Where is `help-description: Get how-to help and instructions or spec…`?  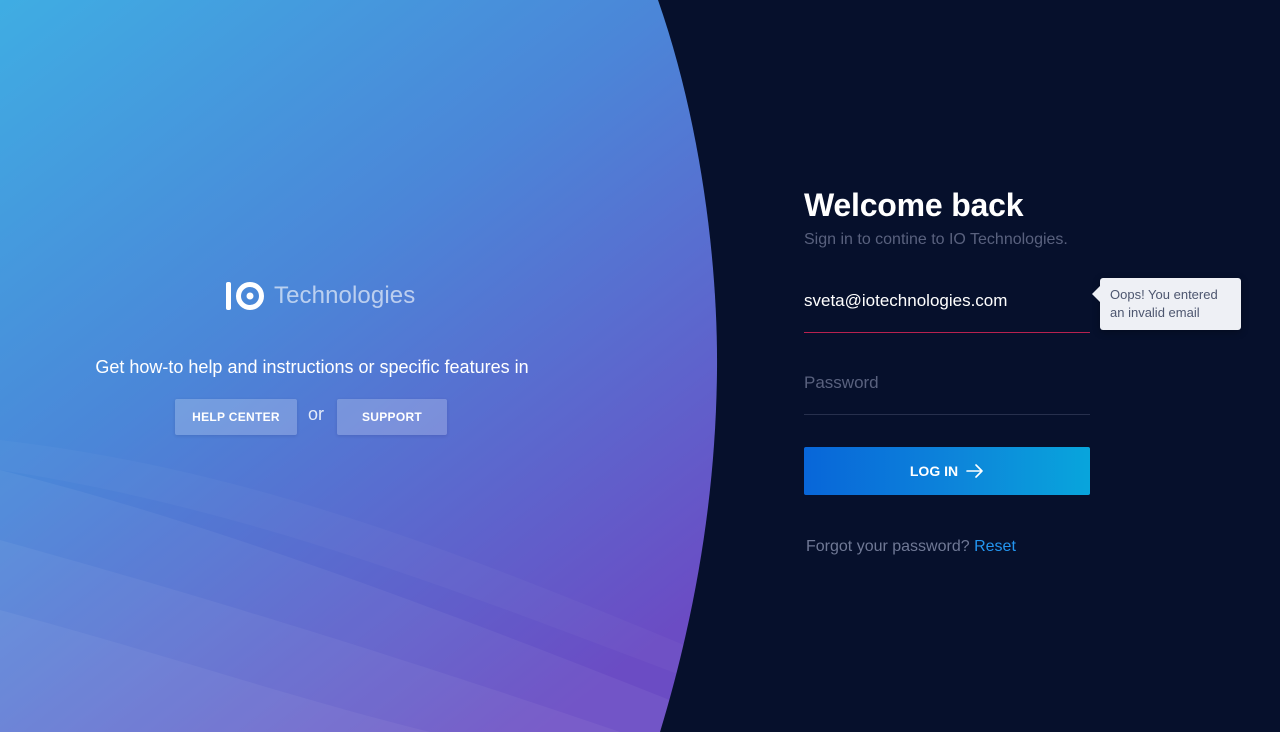 help-description: Get how-to help and instructions or spec… is located at coordinates (312, 367).